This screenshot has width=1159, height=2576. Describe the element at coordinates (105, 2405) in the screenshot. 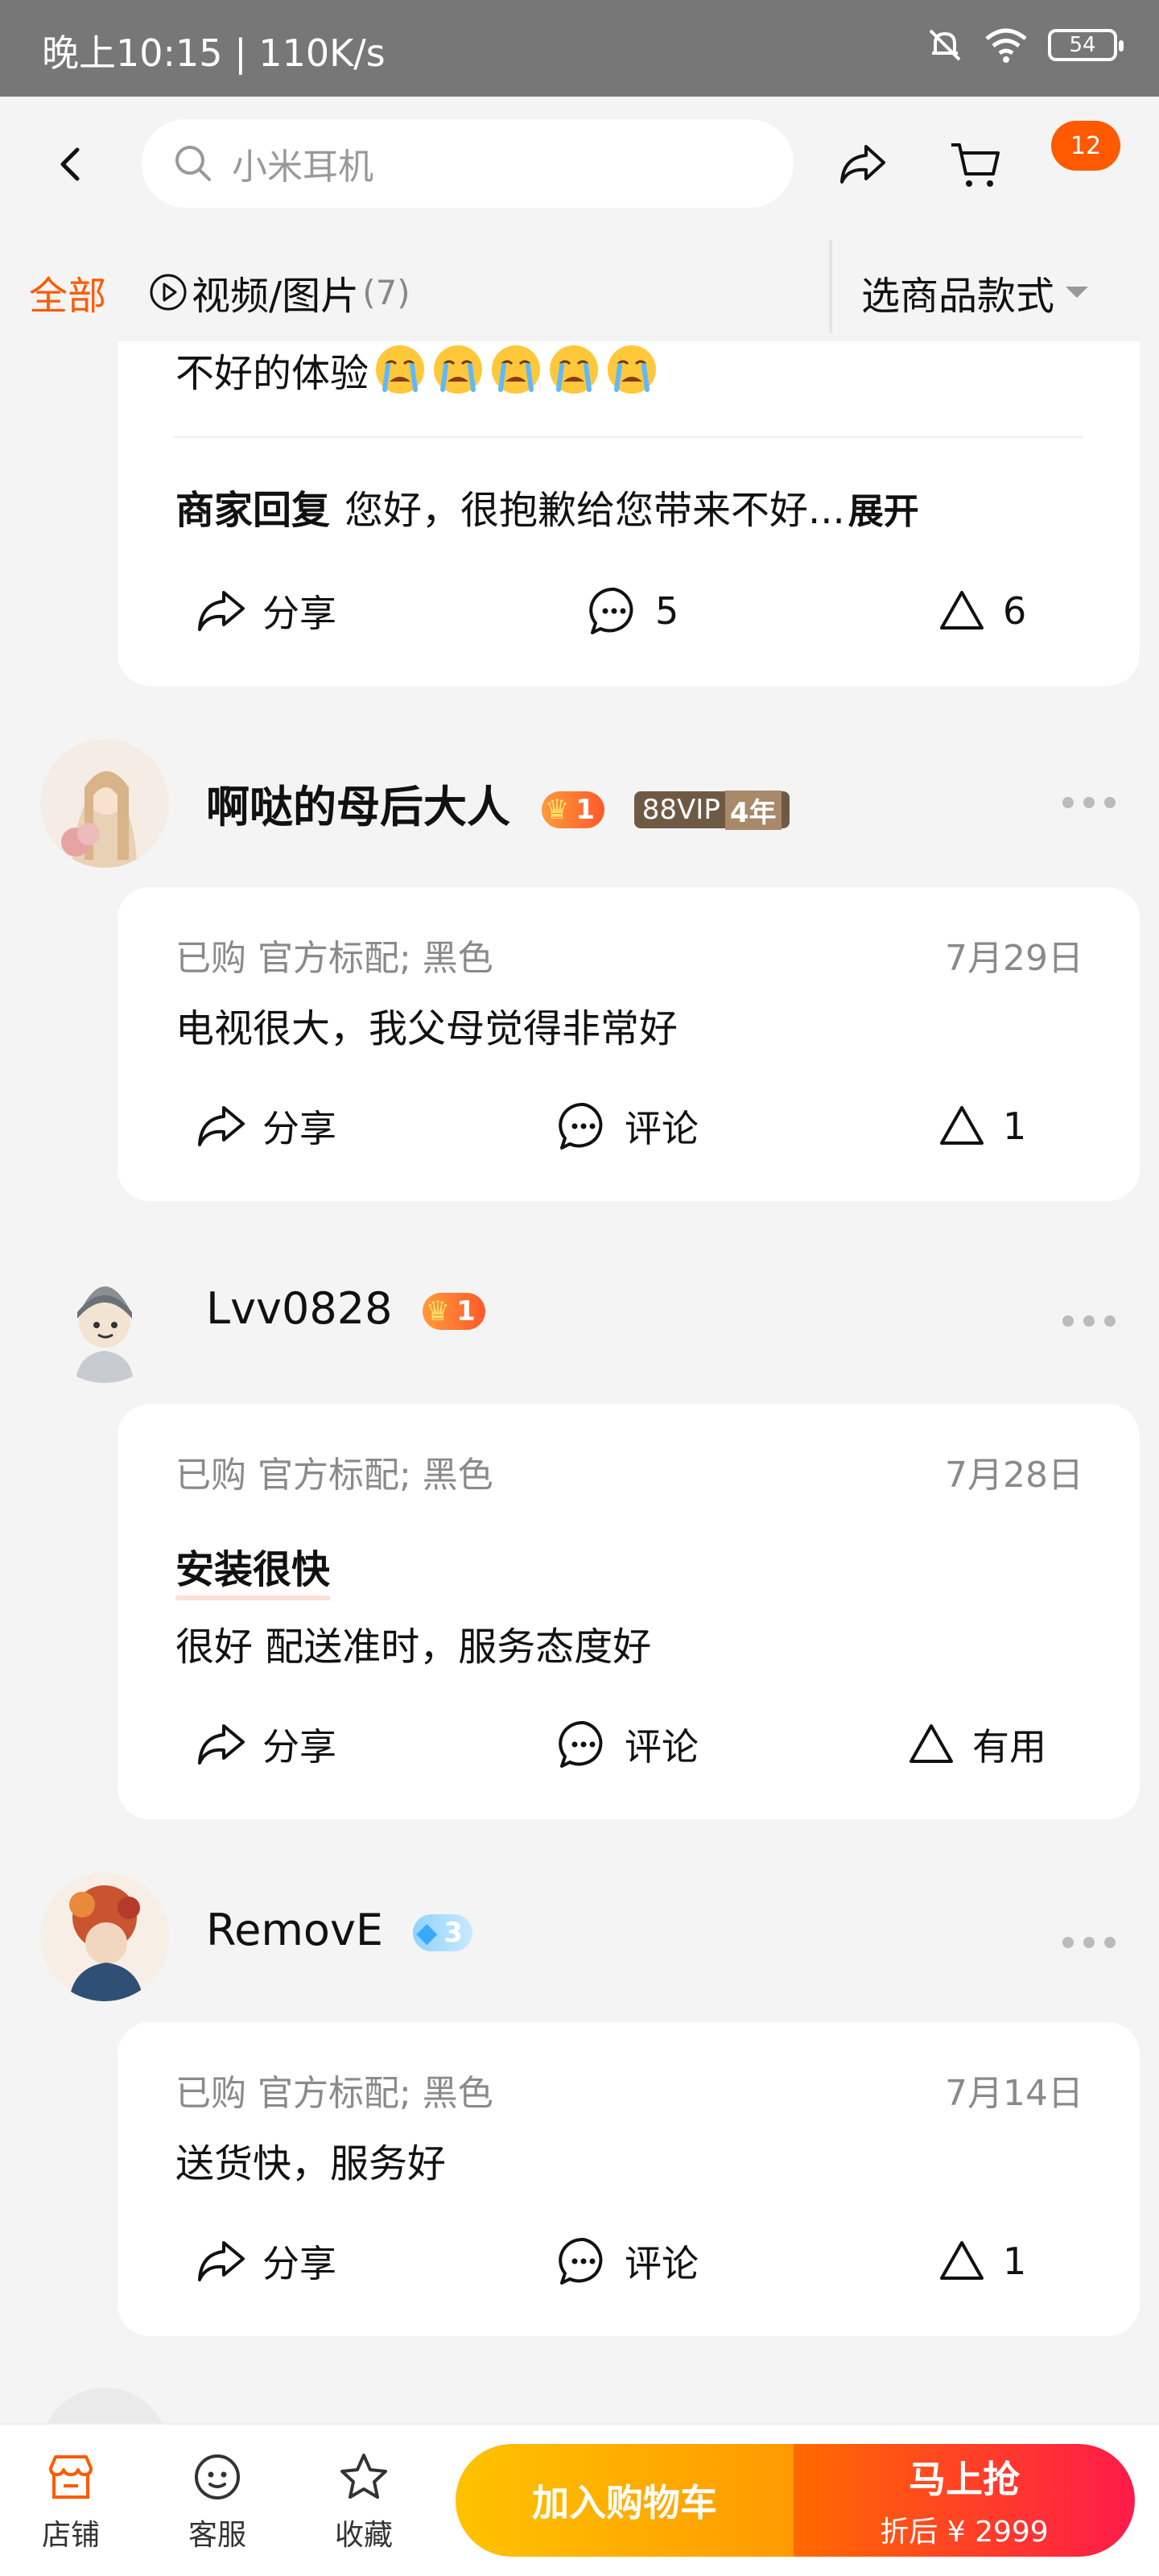

I see `next-avatar-partial` at that location.